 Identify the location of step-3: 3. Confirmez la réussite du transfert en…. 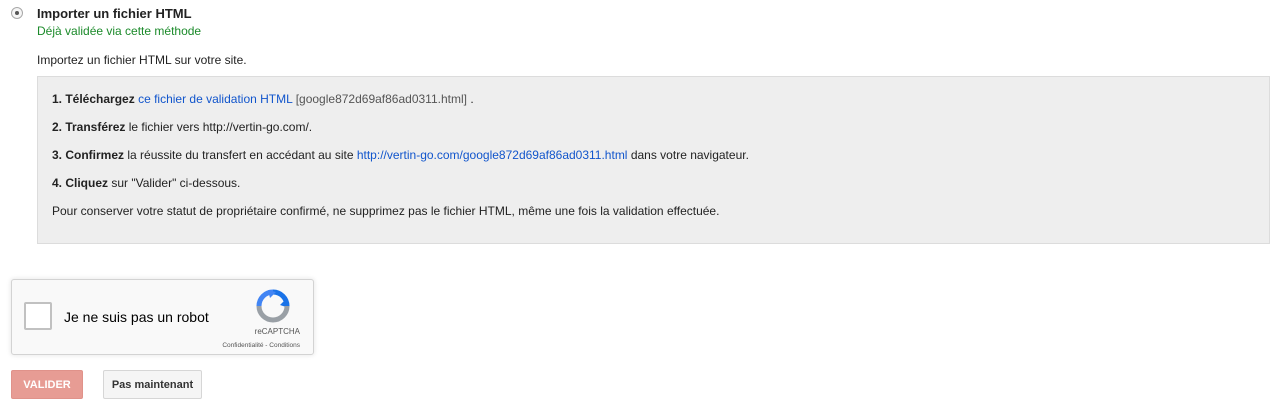
(400, 155).